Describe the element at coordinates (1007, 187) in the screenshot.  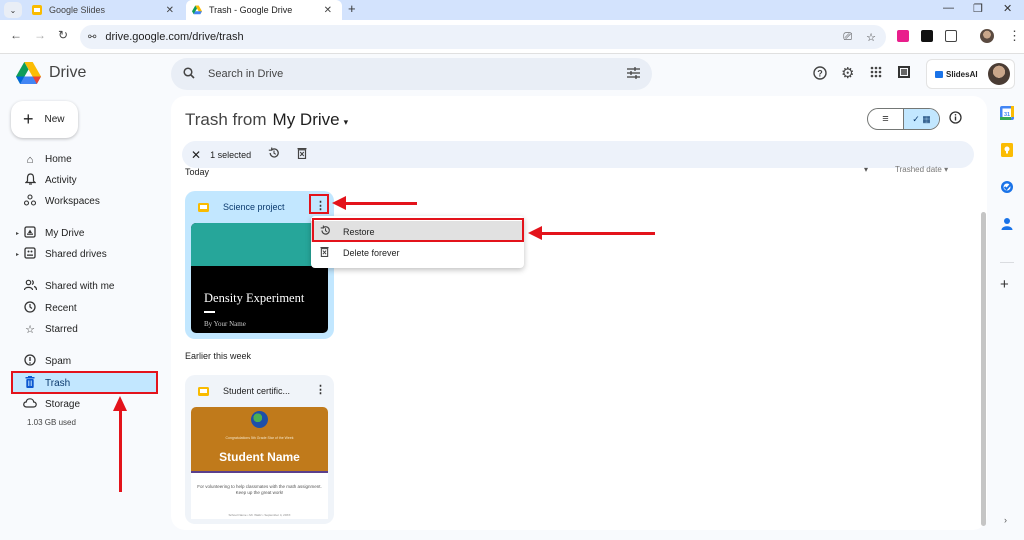
I see `google-tasks-icon` at that location.